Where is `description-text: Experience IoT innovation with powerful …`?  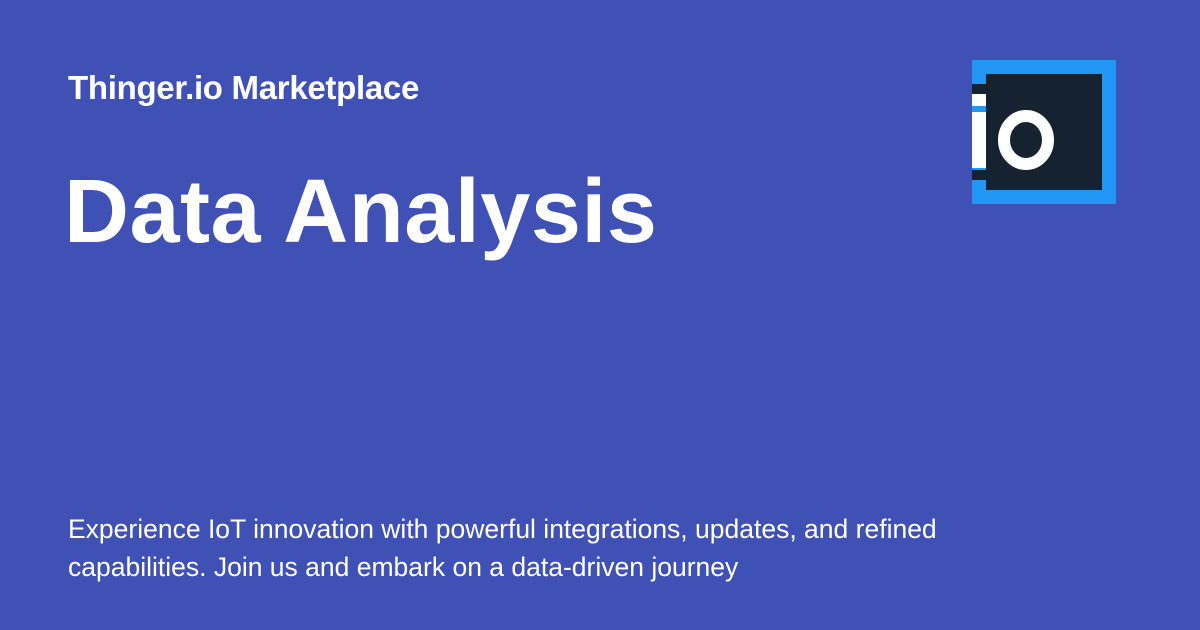 description-text: Experience IoT innovation with powerful … is located at coordinates (502, 548).